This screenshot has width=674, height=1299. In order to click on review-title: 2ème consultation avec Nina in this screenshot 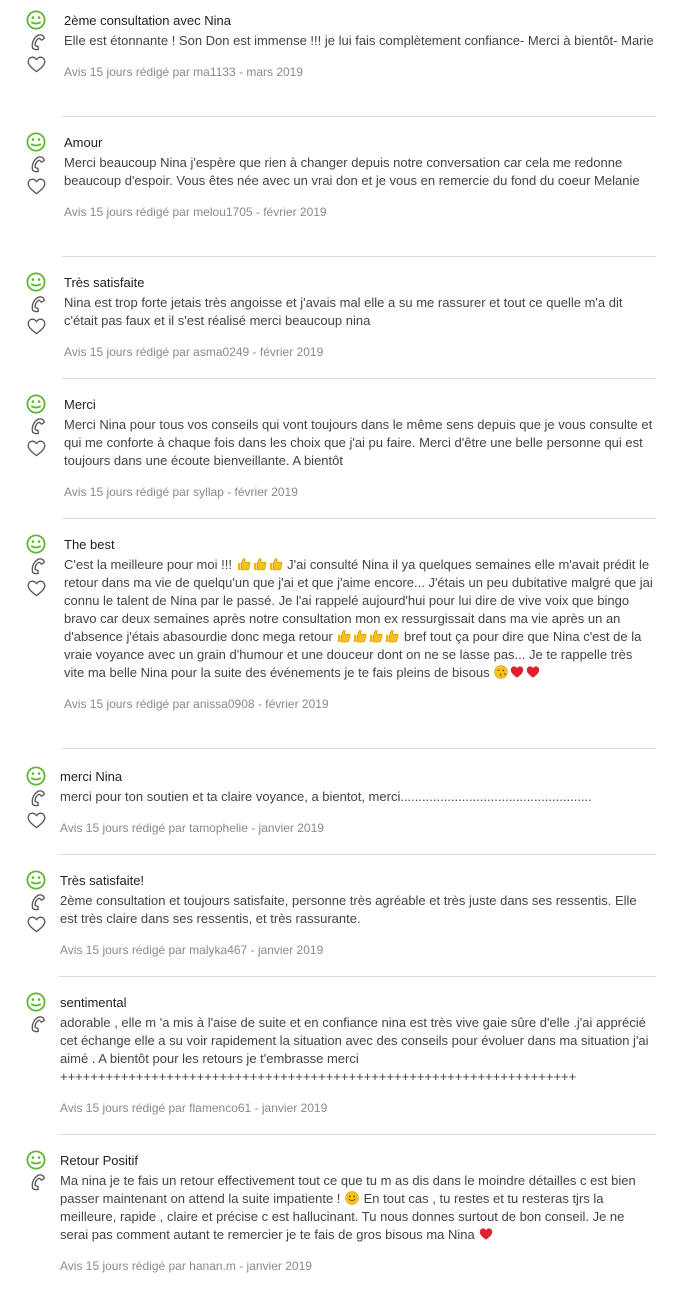, I will do `click(147, 20)`.